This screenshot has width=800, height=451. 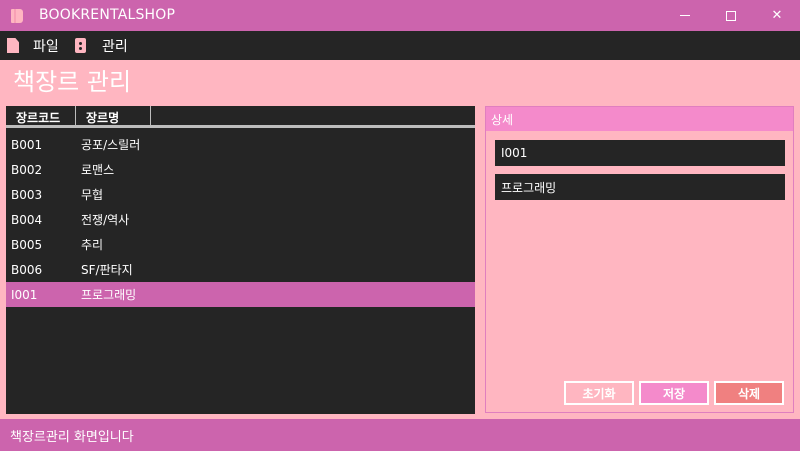 What do you see at coordinates (240, 169) in the screenshot?
I see `table-row: B002 로맨스` at bounding box center [240, 169].